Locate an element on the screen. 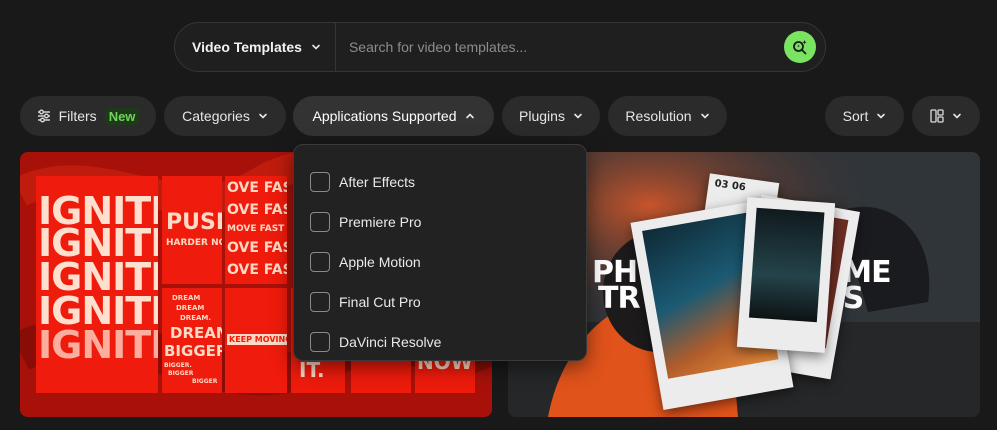 The width and height of the screenshot is (997, 430). bigger-text: BIGGER. is located at coordinates (193, 351).